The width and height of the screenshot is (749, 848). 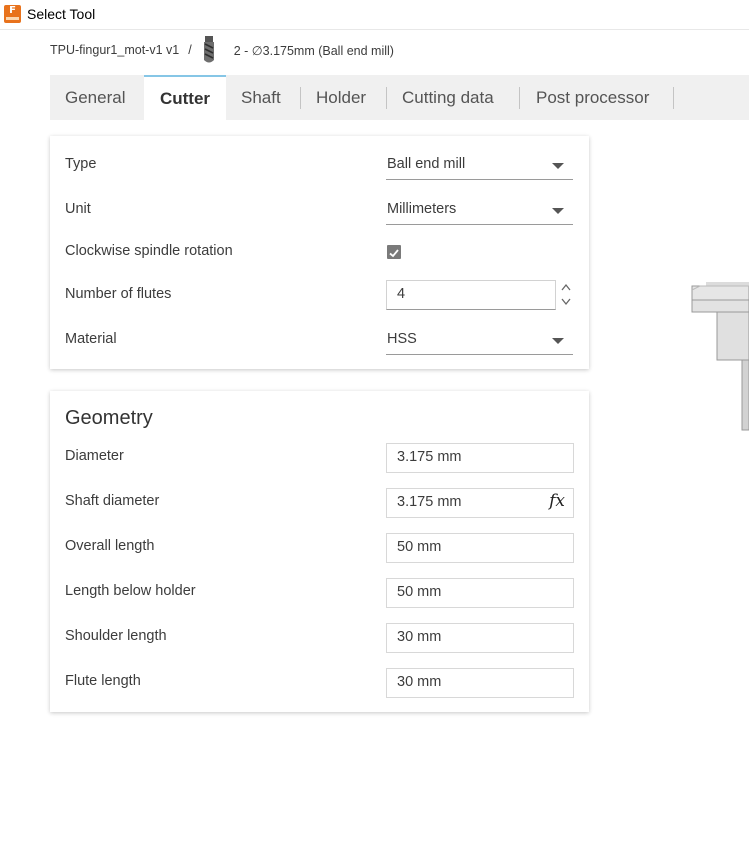 What do you see at coordinates (471, 295) in the screenshot?
I see `number-of-flutes-input: 4` at bounding box center [471, 295].